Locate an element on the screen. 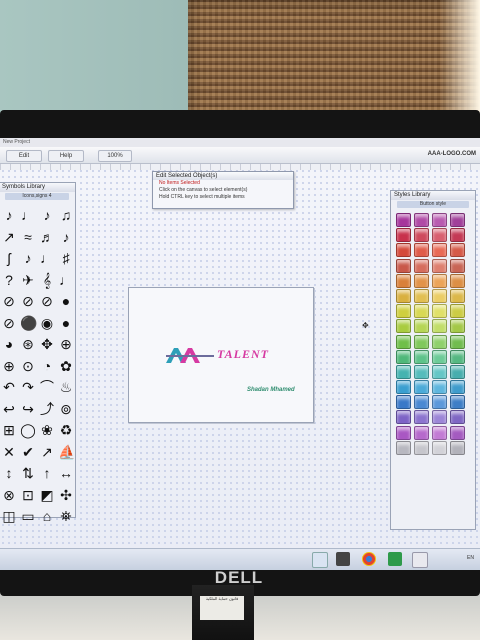  symbol-item: ↪ is located at coordinates (28, 410).